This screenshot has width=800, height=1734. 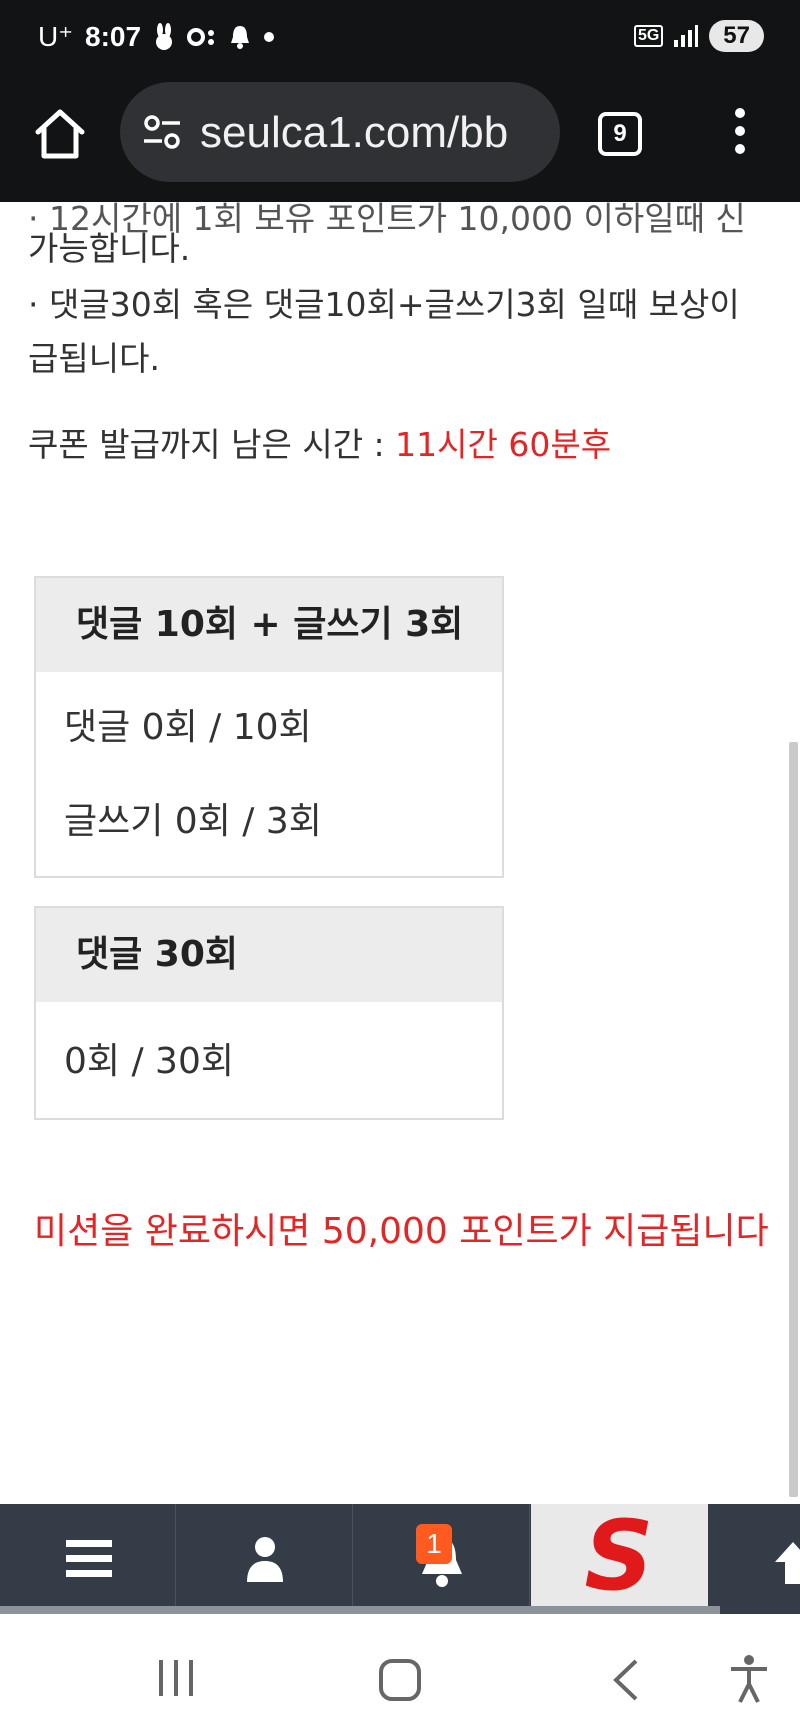 What do you see at coordinates (269, 1013) in the screenshot?
I see `mission-card-comments: 댓글 30회 0회 / 30회` at bounding box center [269, 1013].